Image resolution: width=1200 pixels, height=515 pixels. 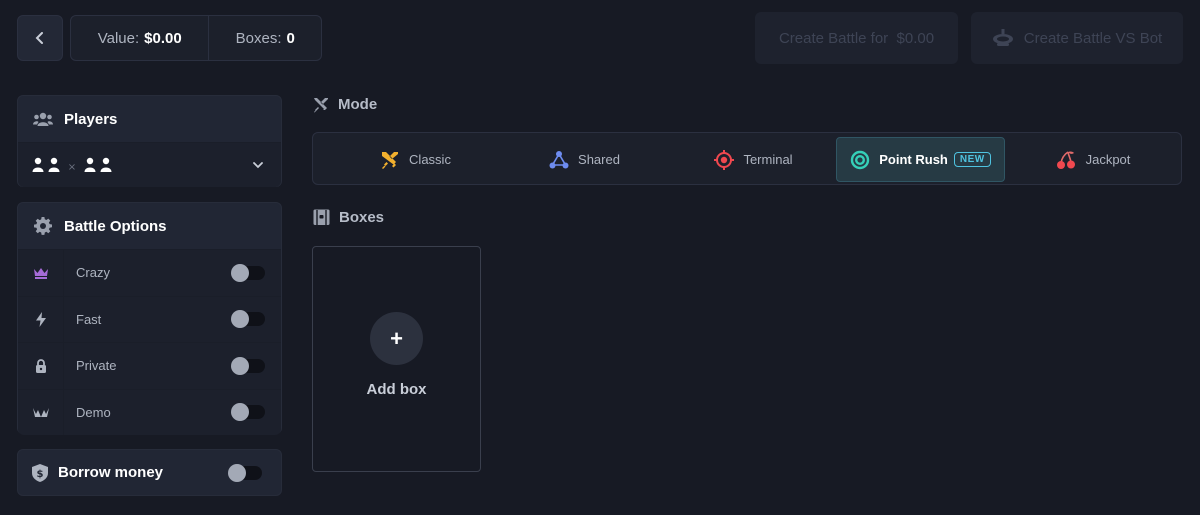 I want to click on users-icon, so click(x=43, y=119).